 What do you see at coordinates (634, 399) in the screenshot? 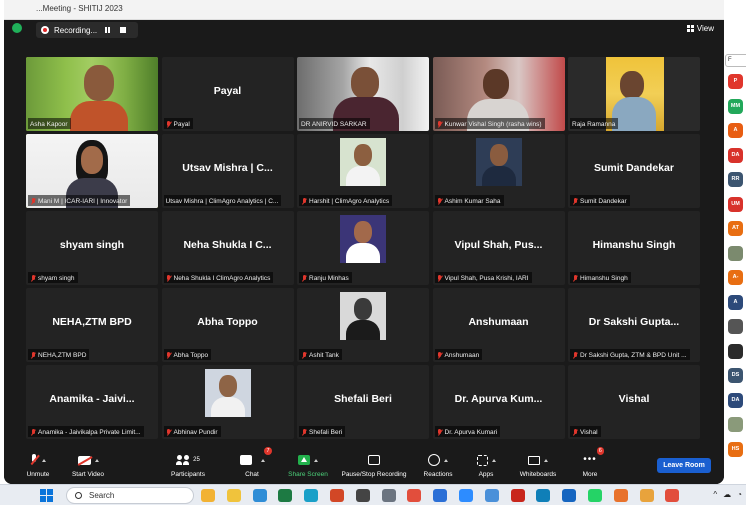
I see `participant-display-name: Vishal` at bounding box center [634, 399].